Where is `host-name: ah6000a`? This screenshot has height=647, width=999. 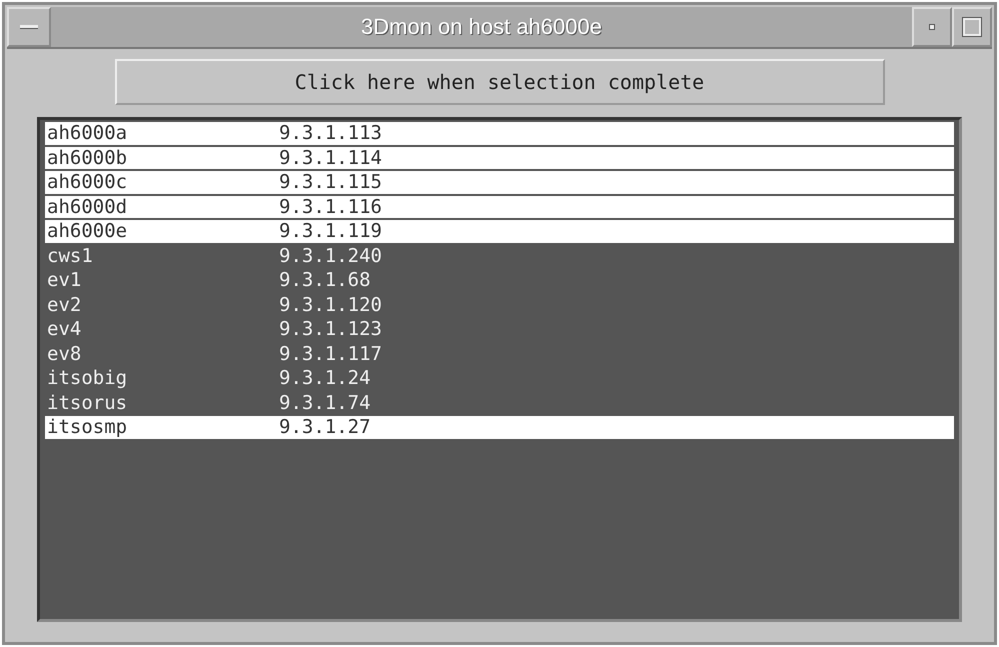 host-name: ah6000a is located at coordinates (87, 133).